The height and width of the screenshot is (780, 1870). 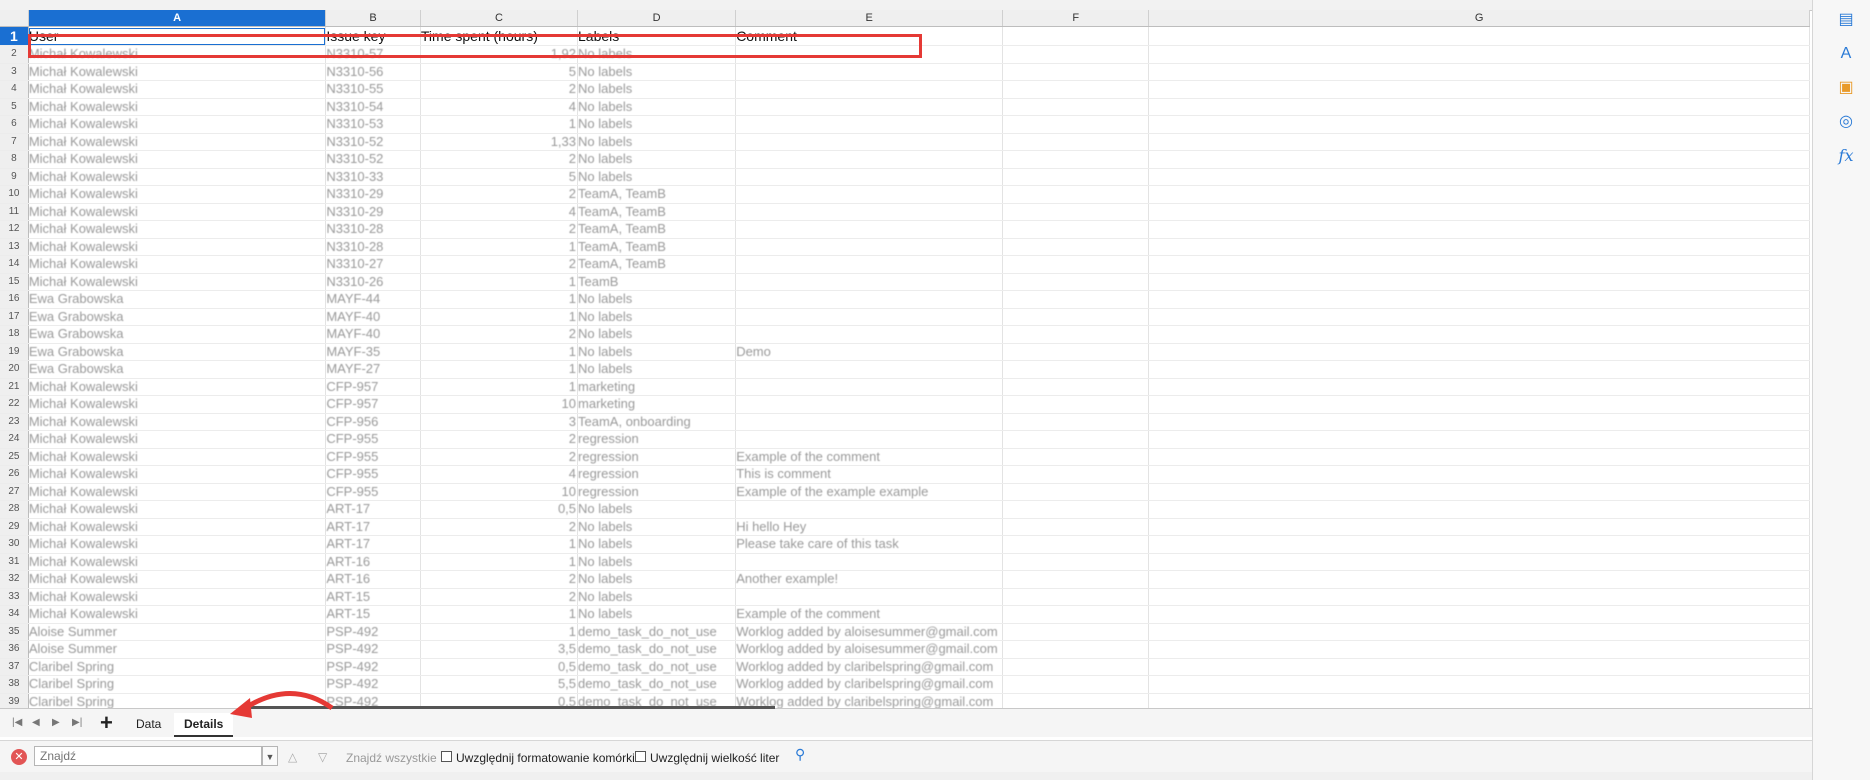 I want to click on cell-comment: This is comment, so click(x=869, y=474).